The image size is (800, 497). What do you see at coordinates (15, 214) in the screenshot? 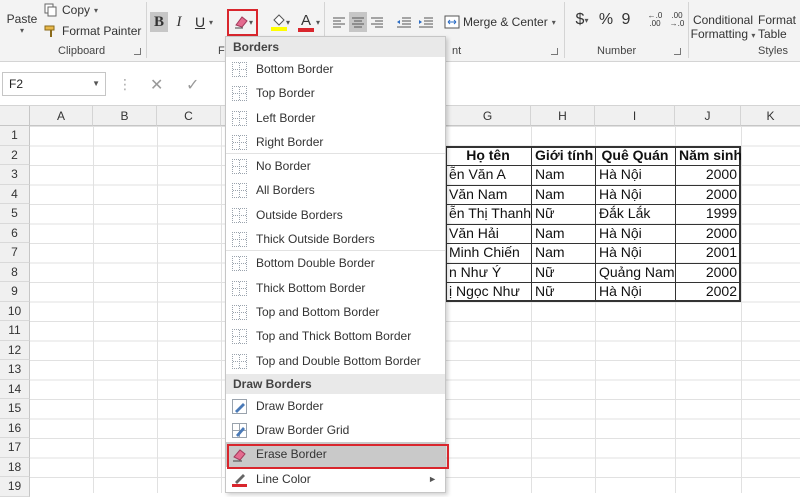
I see `row-header: 5` at bounding box center [15, 214].